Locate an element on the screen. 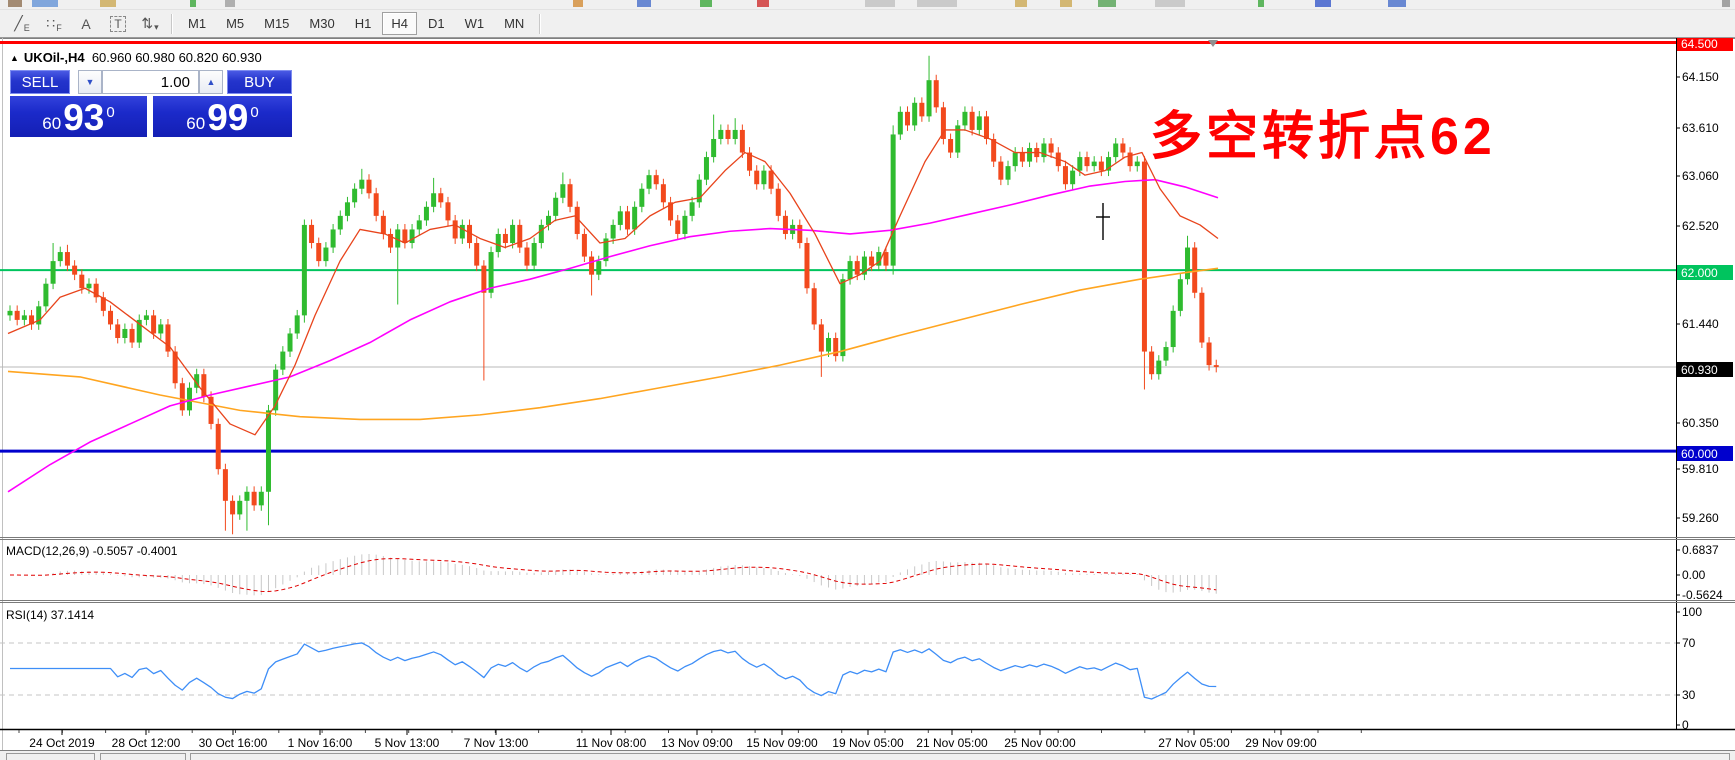  price-level-badge: 64.500 is located at coordinates (1705, 43).